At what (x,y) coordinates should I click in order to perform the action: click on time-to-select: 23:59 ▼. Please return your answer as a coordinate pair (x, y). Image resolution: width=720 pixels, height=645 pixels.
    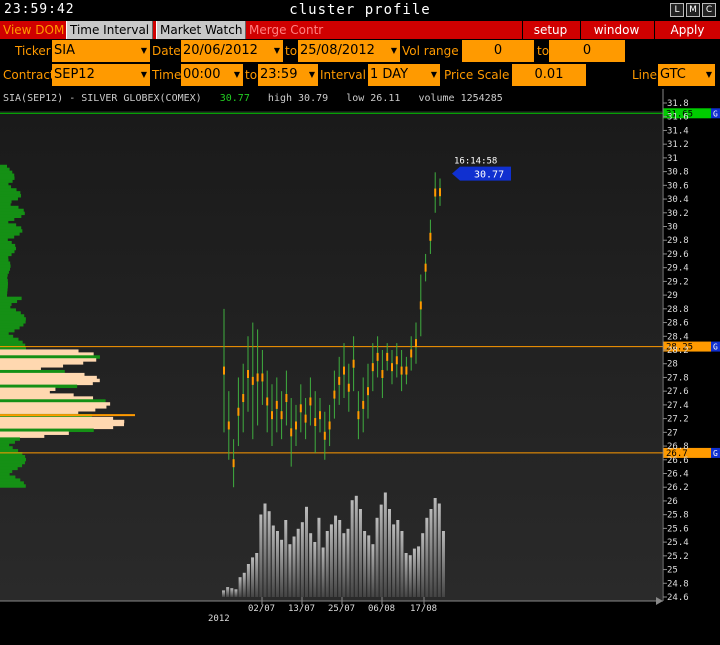
    Looking at the image, I should click on (288, 75).